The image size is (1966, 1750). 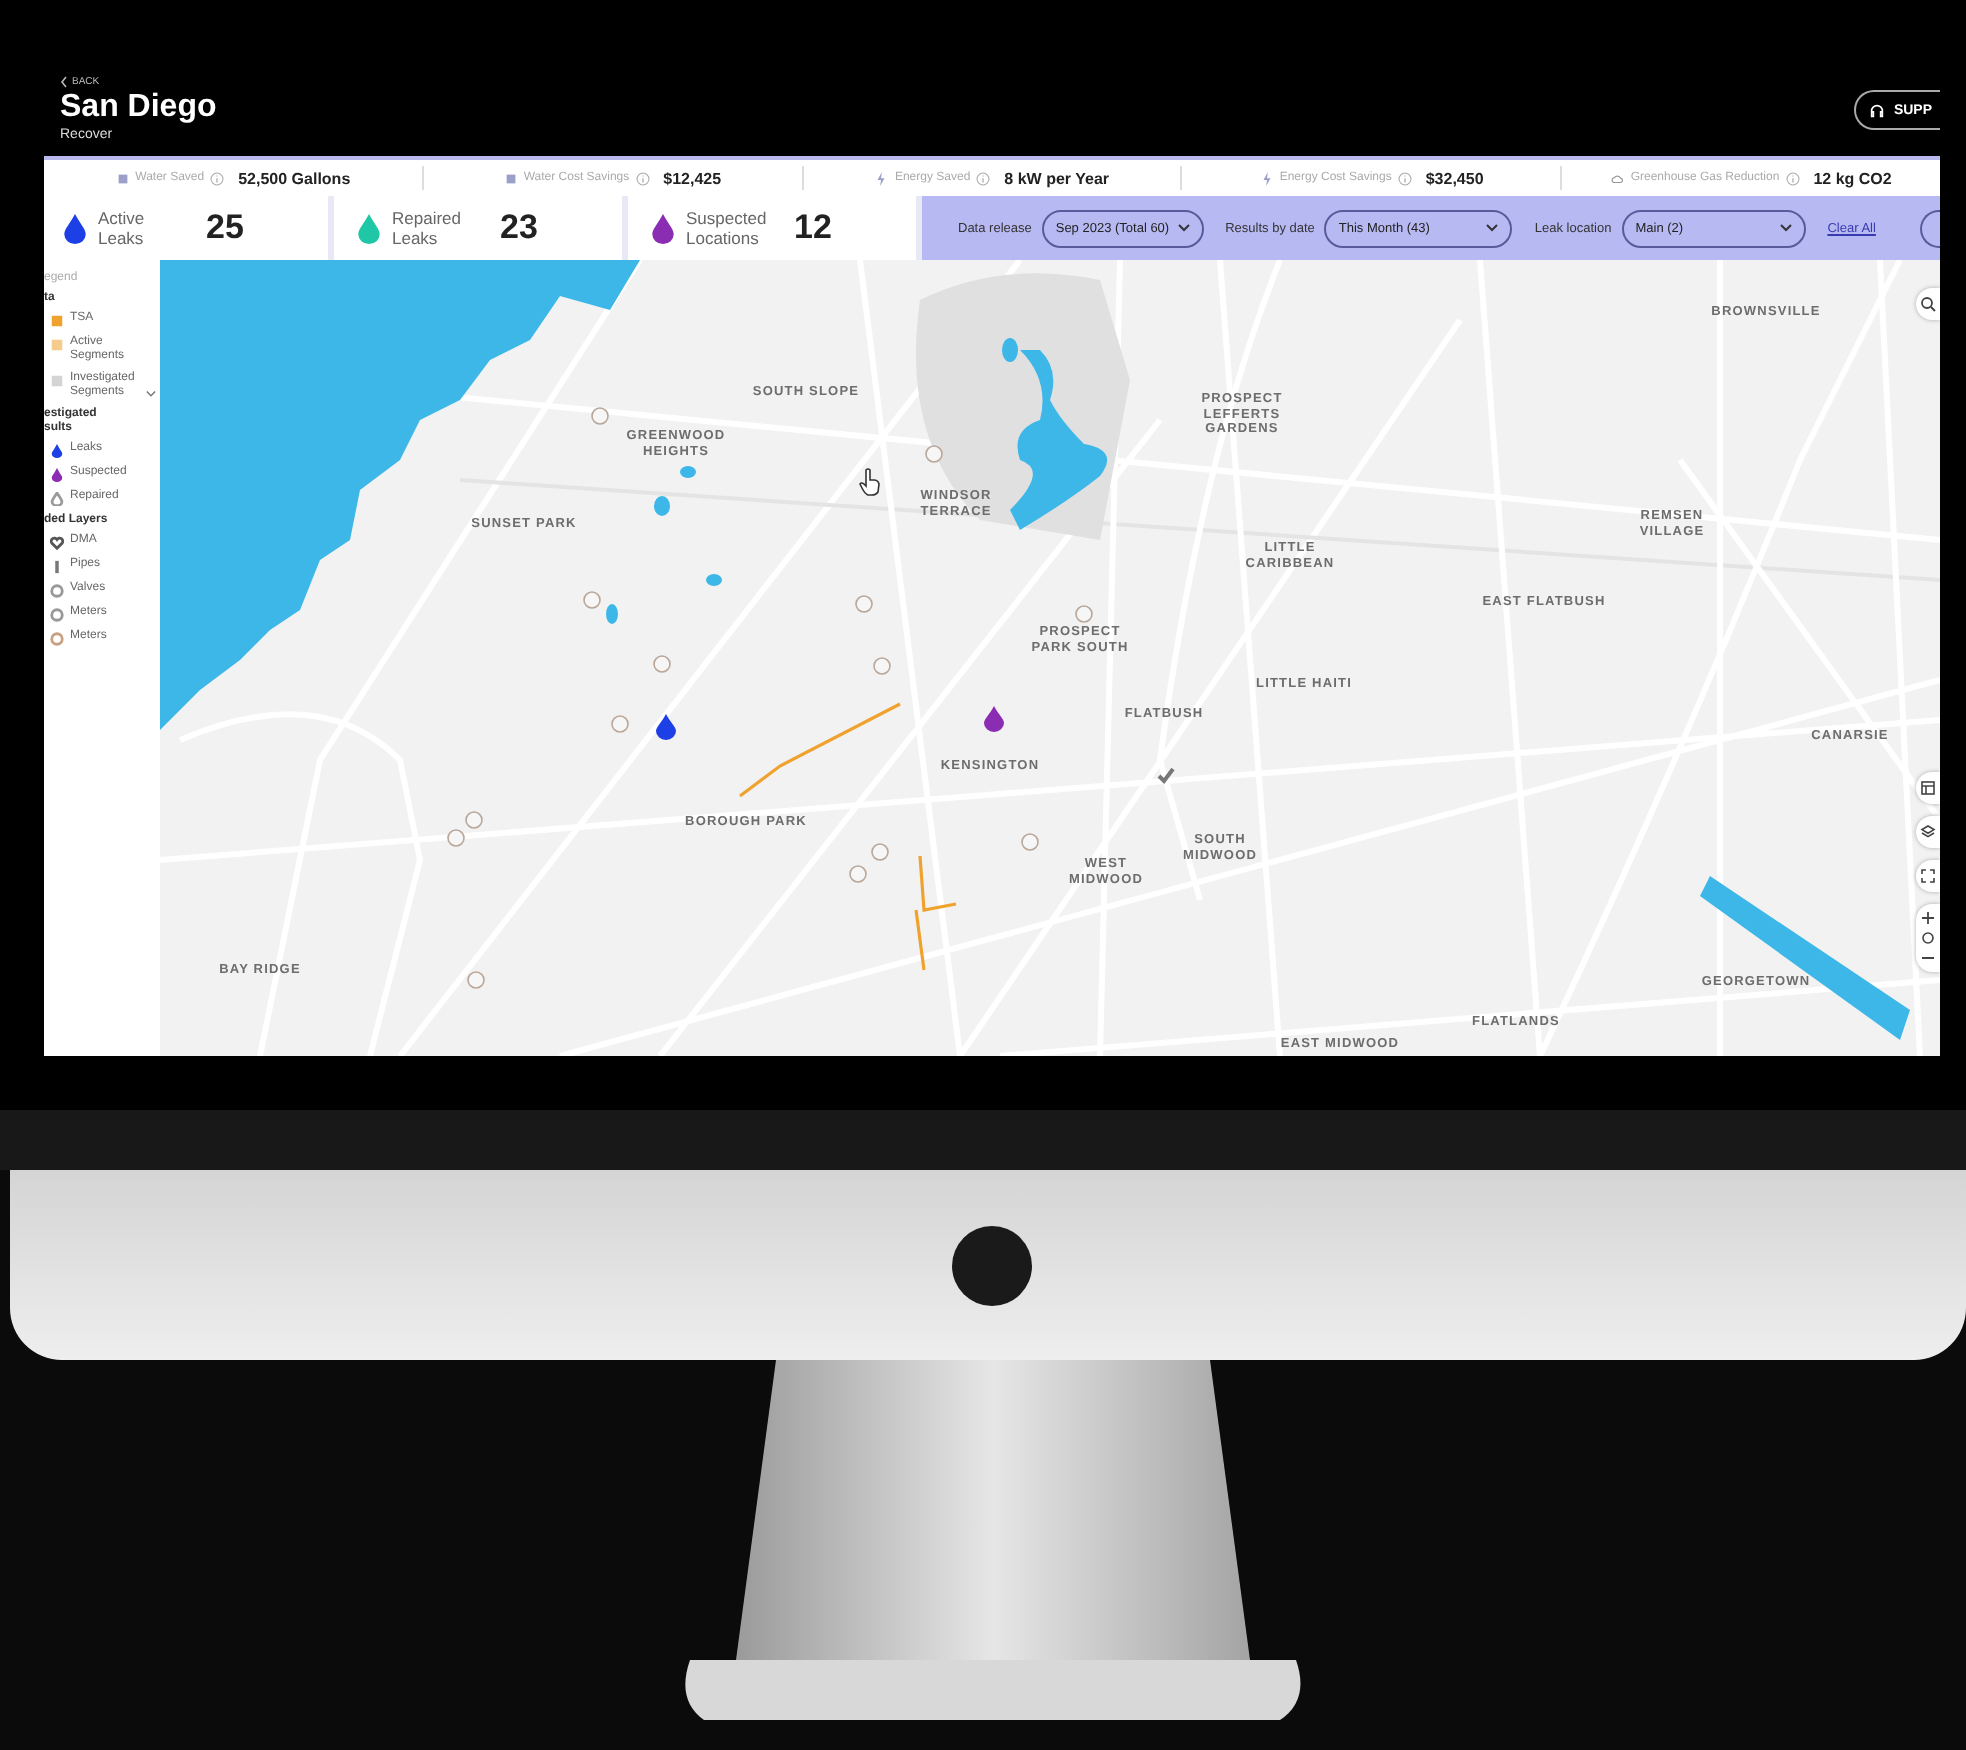 What do you see at coordinates (519, 228) in the screenshot?
I see `count-value: 23` at bounding box center [519, 228].